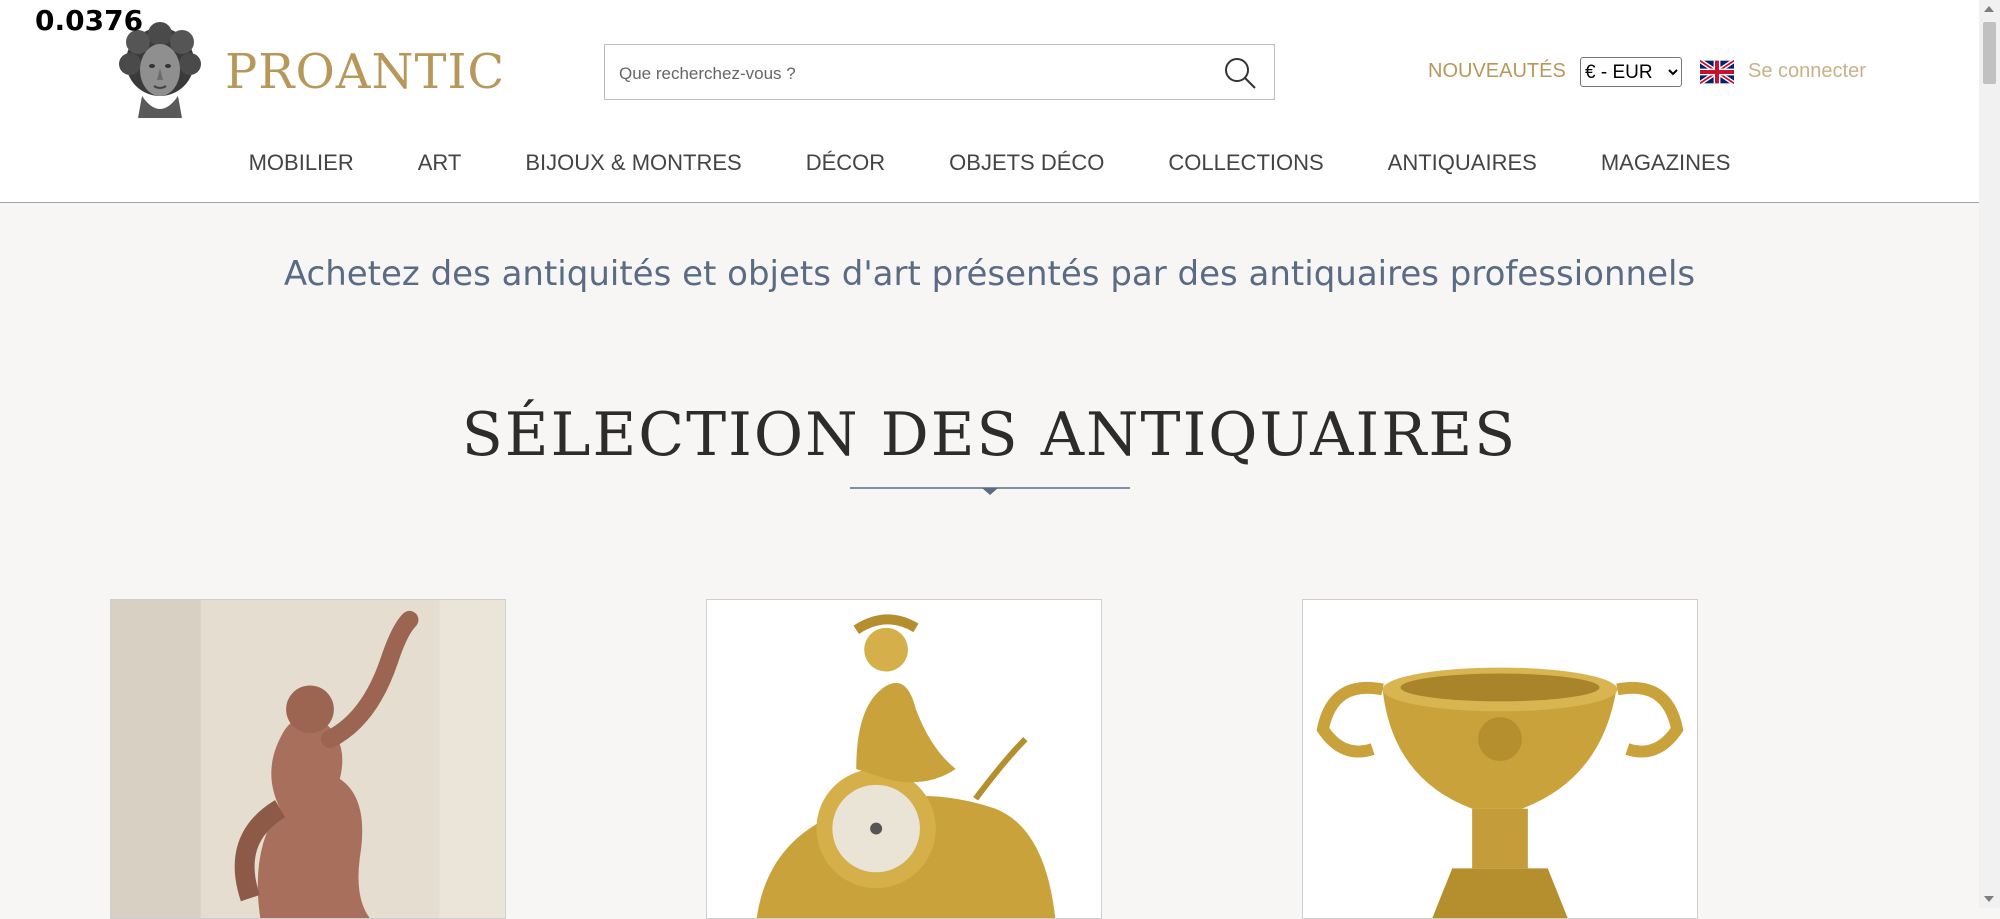 The image size is (2000, 919). What do you see at coordinates (1026, 165) in the screenshot?
I see `nav-item-objets-deco: OBJETS DÉCO` at bounding box center [1026, 165].